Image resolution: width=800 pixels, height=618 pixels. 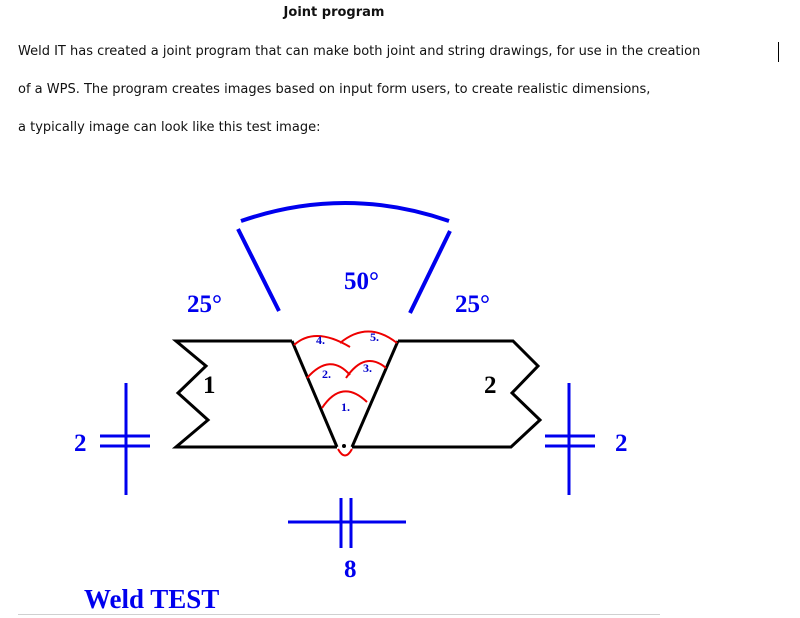 What do you see at coordinates (374, 337) in the screenshot?
I see `weld-pass-label-5: 5.` at bounding box center [374, 337].